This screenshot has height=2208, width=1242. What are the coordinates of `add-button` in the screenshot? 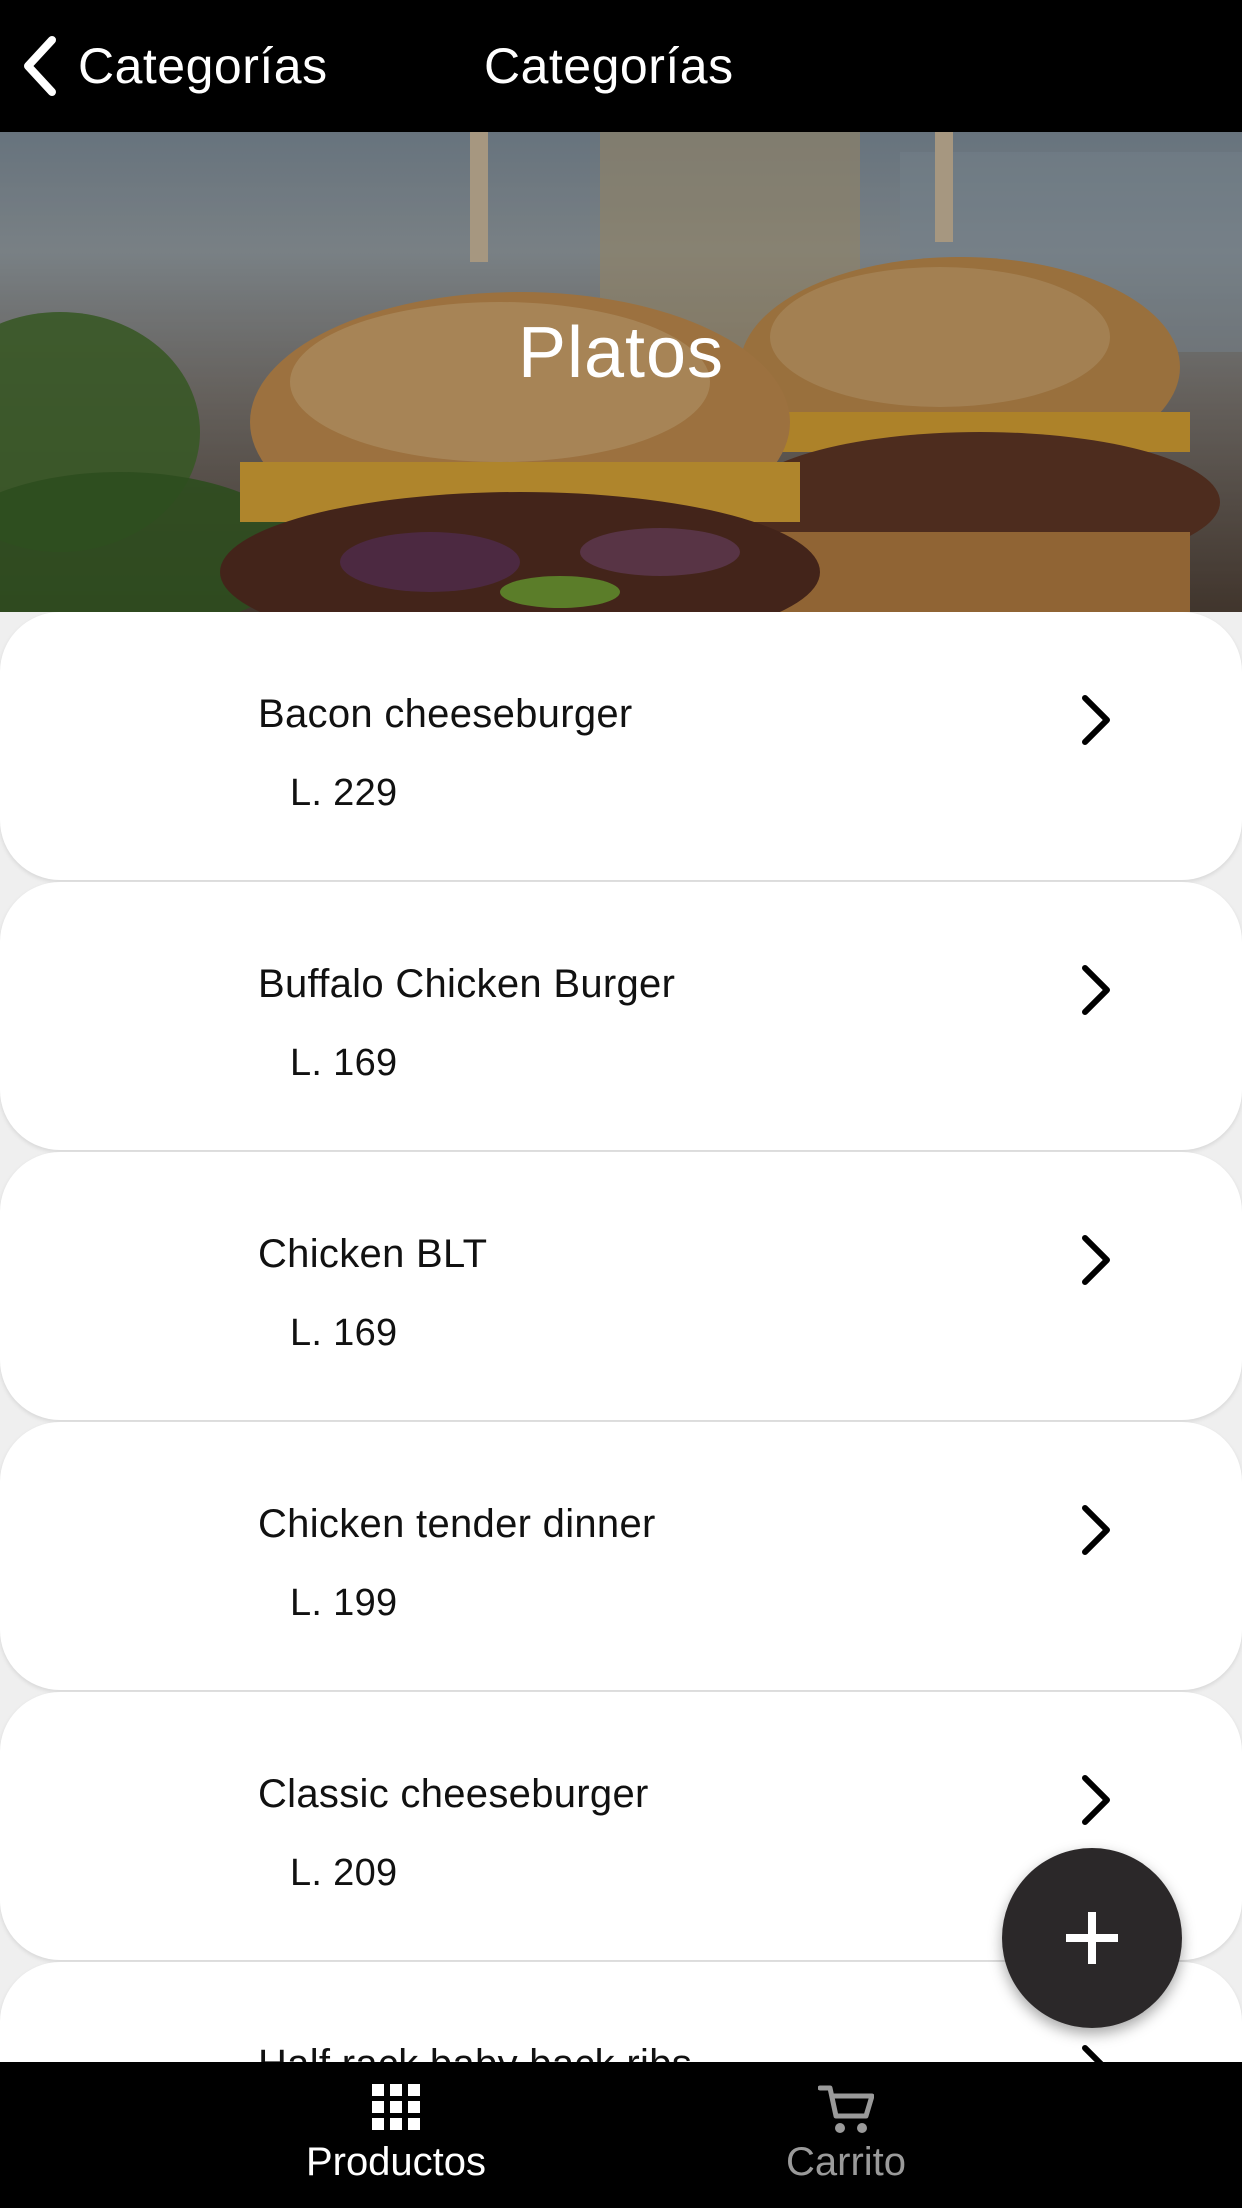 It's located at (1092, 1938).